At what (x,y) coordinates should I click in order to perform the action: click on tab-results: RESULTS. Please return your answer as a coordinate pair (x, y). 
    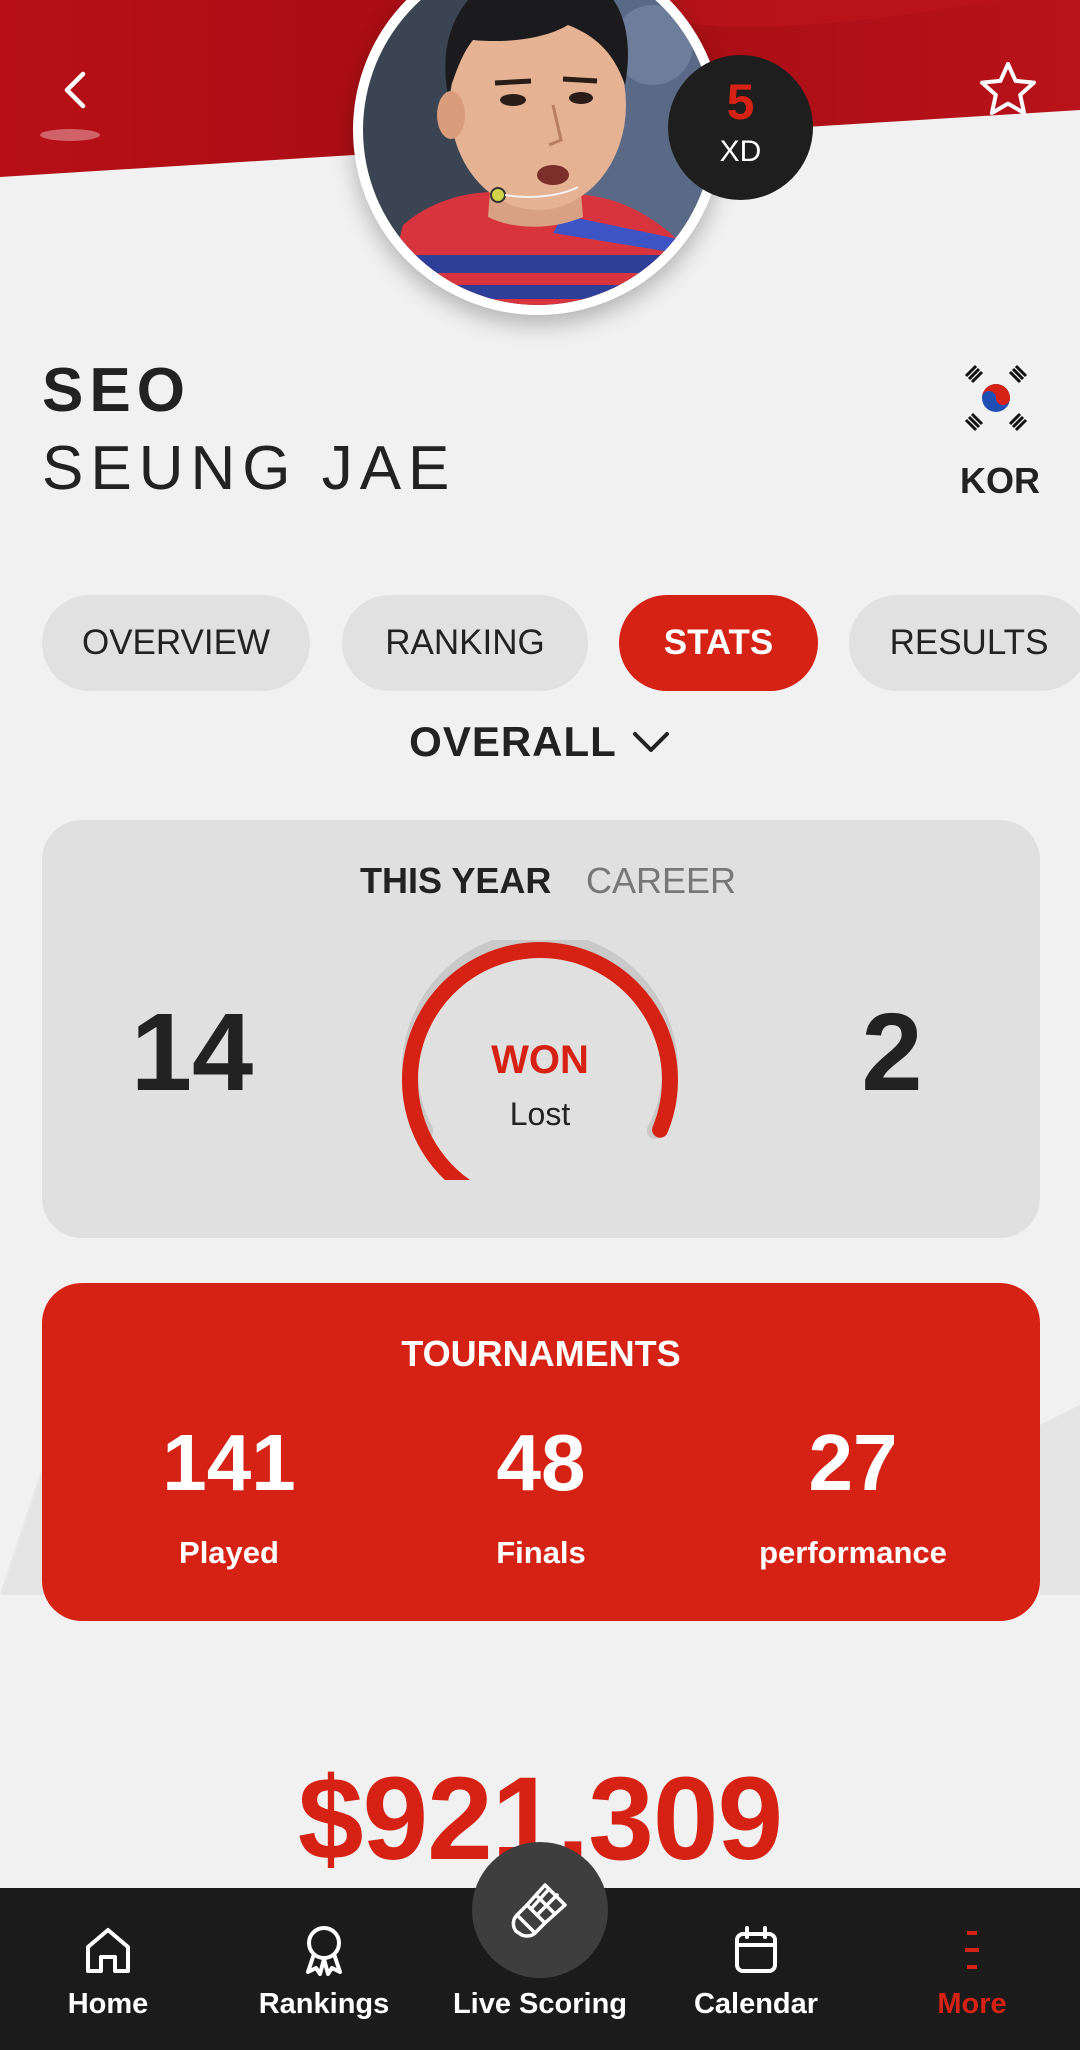
    Looking at the image, I should click on (964, 643).